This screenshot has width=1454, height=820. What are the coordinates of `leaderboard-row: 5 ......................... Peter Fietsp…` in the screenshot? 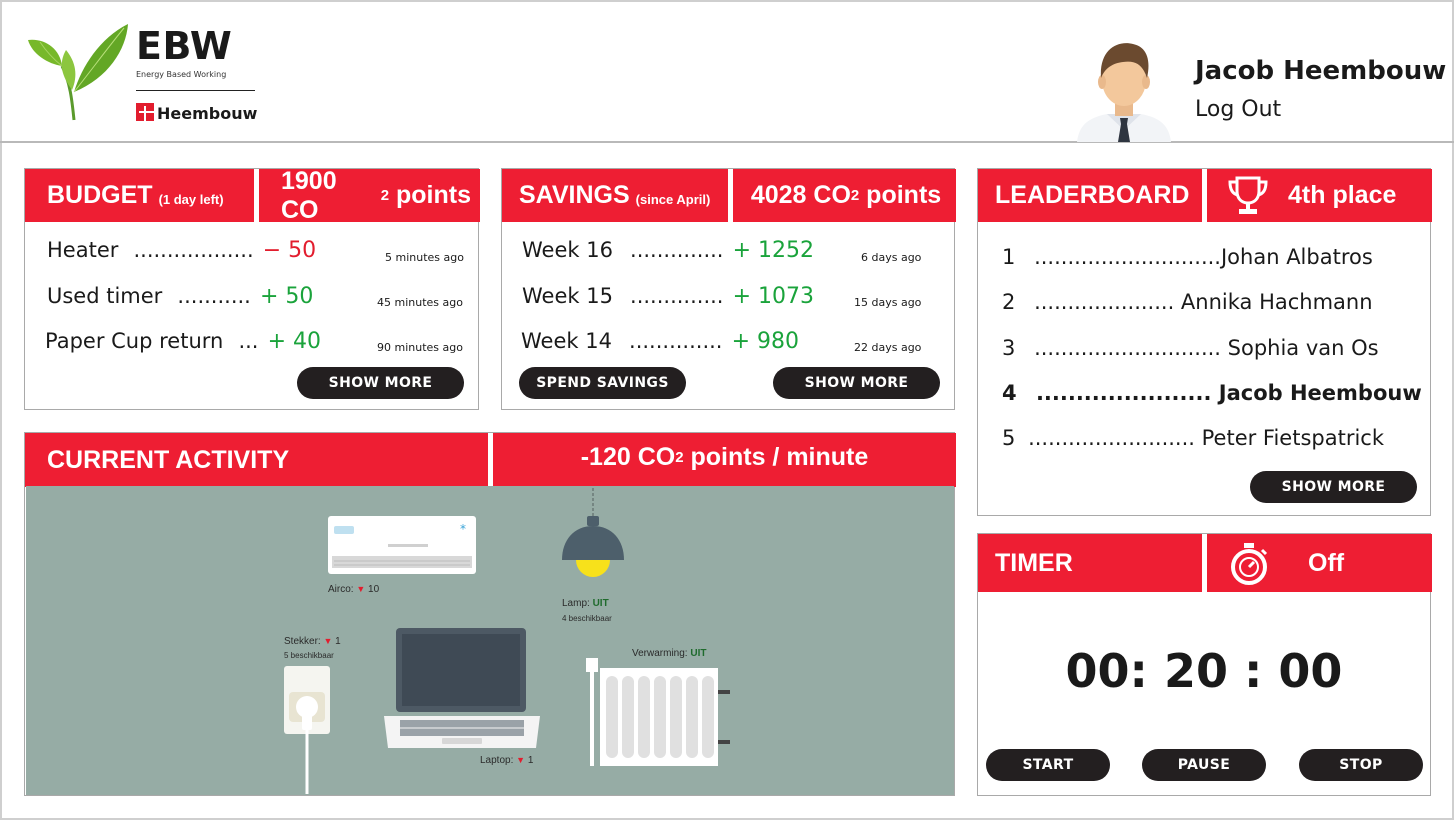 It's located at (1193, 438).